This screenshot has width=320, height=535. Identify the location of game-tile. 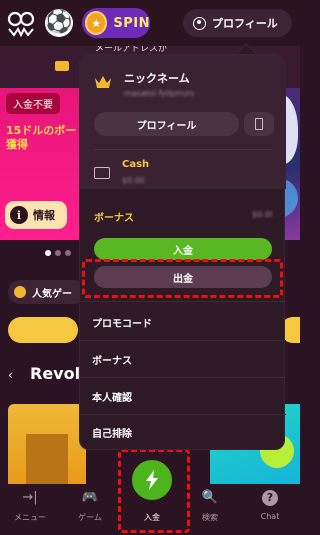
(47, 444).